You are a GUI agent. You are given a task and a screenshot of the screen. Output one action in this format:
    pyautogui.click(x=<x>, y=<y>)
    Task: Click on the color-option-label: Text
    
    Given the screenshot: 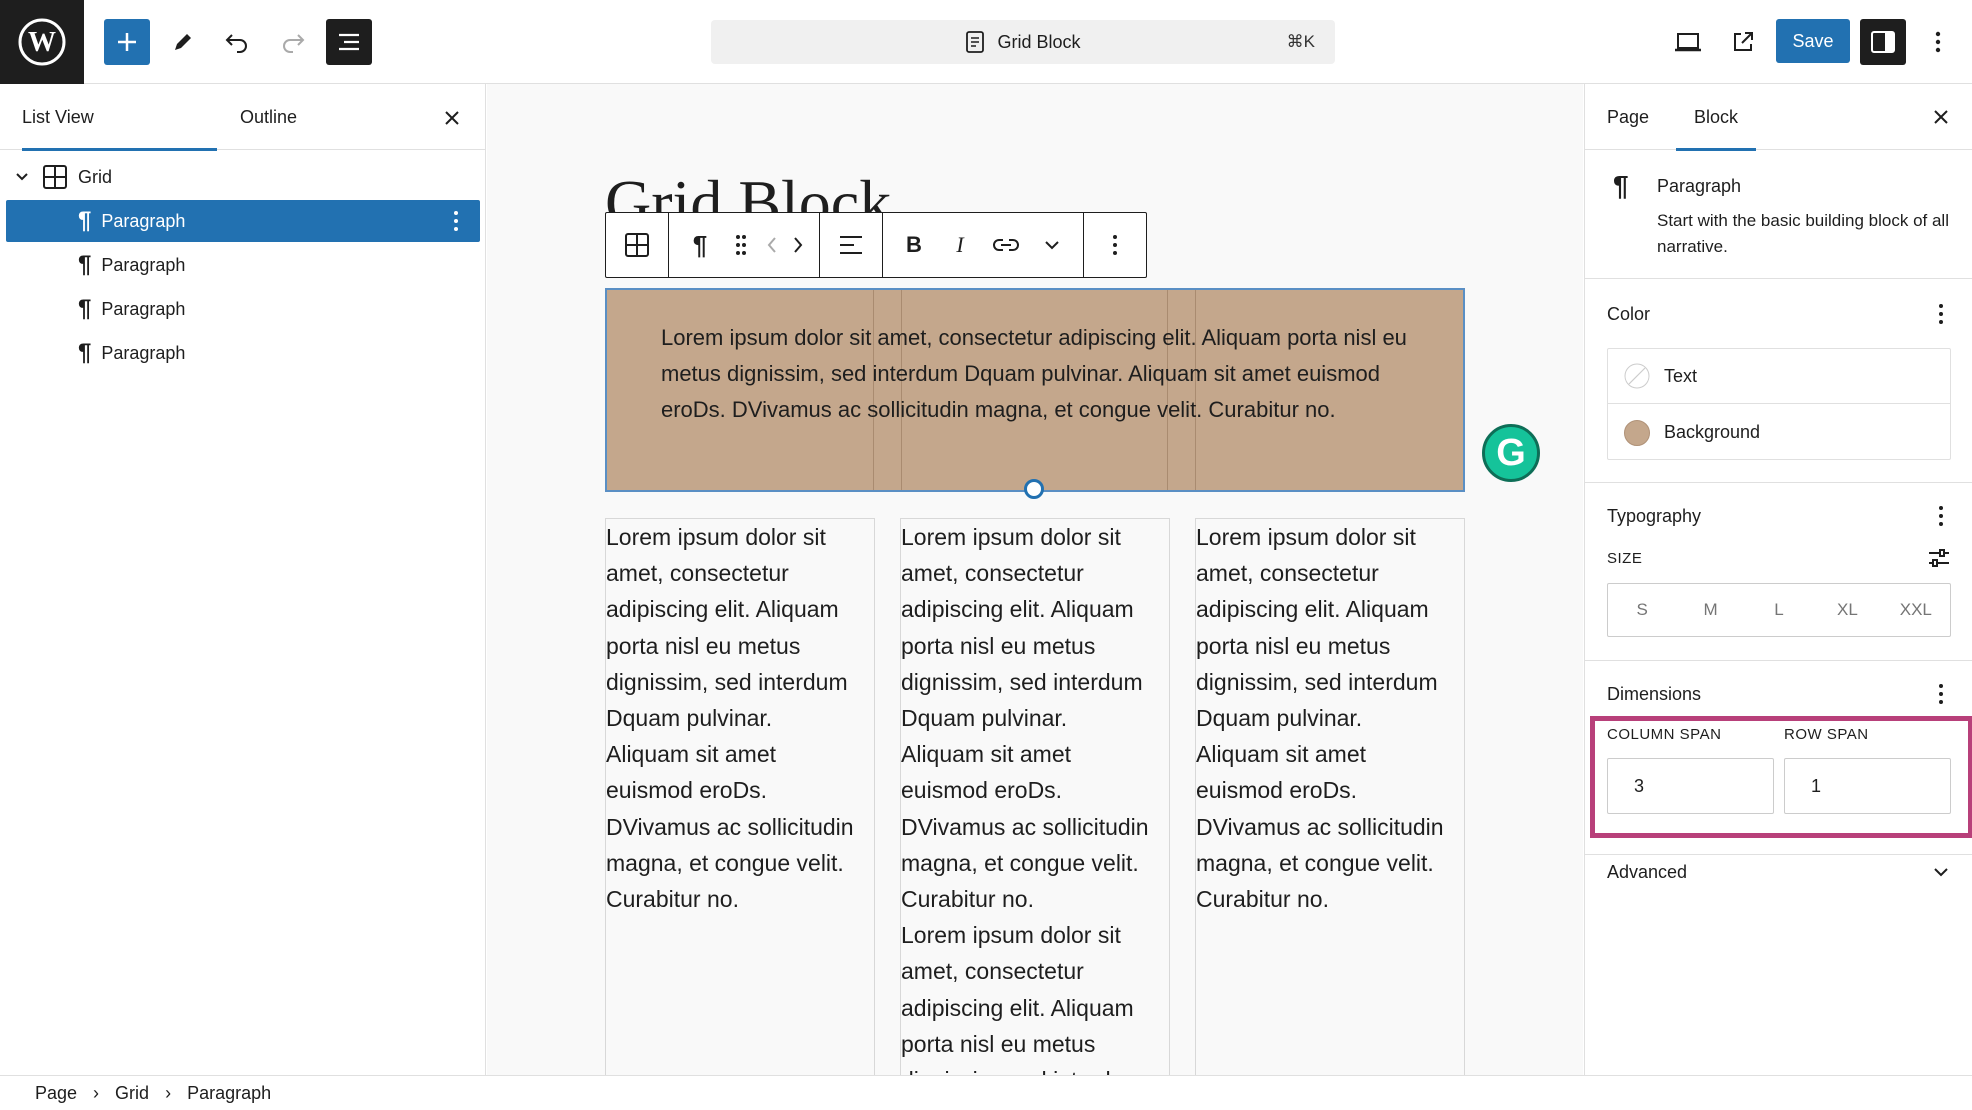 What is the action you would take?
    pyautogui.click(x=1681, y=375)
    